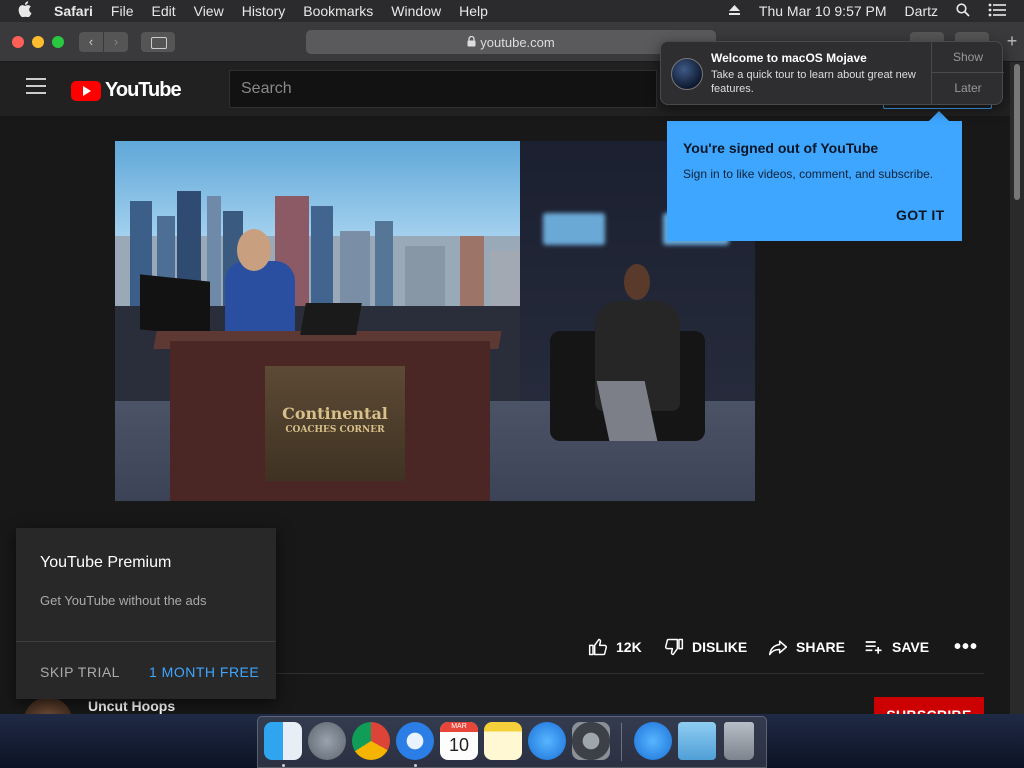 The width and height of the screenshot is (1024, 768). Describe the element at coordinates (335, 413) in the screenshot. I see `desk-brand-text: Continental` at that location.